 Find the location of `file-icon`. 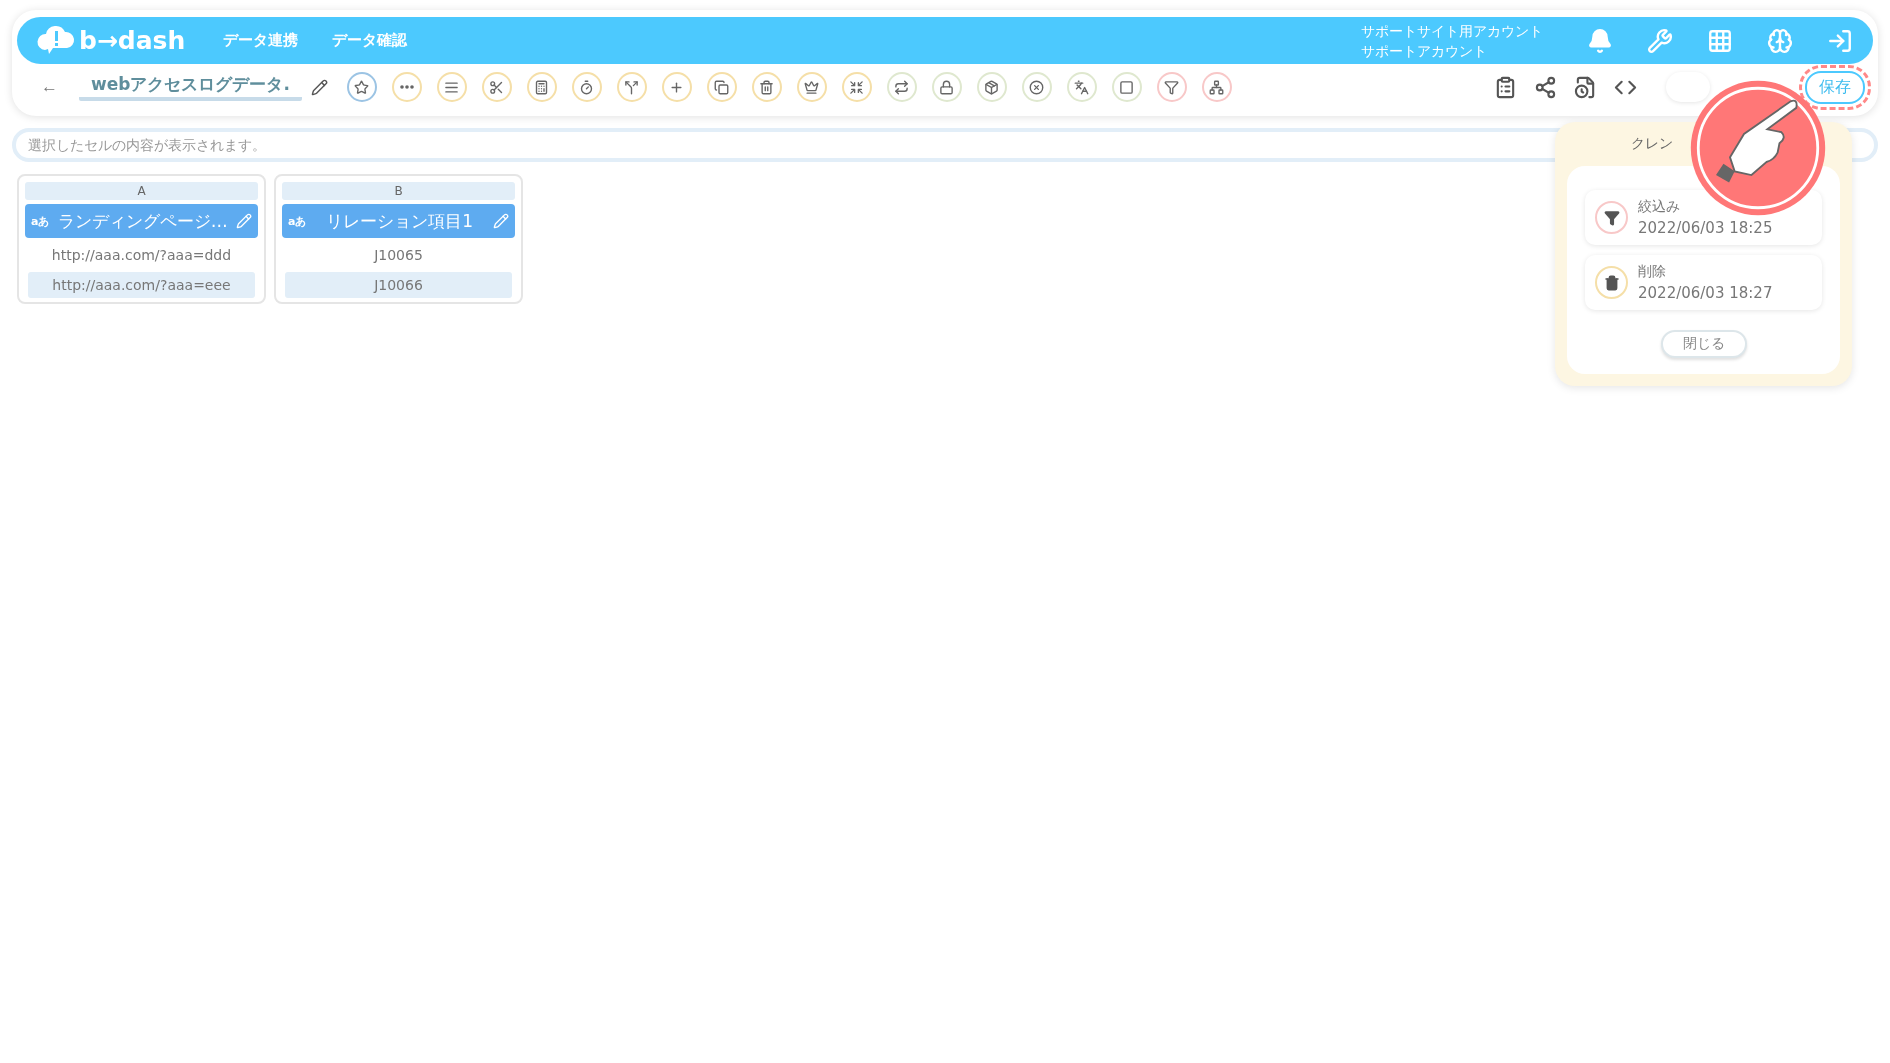

file-icon is located at coordinates (1585, 87).